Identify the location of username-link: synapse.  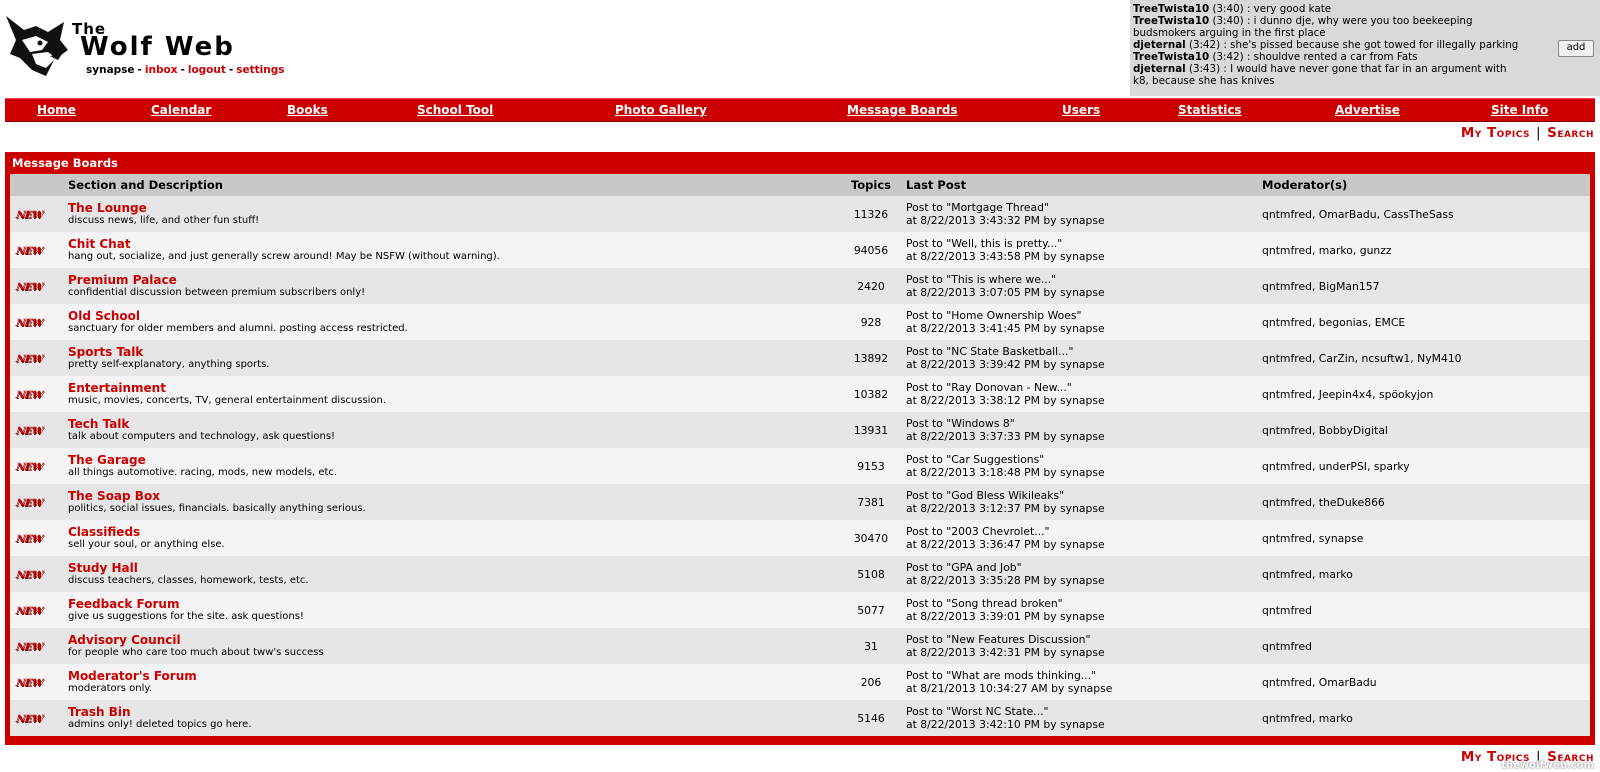
(110, 70).